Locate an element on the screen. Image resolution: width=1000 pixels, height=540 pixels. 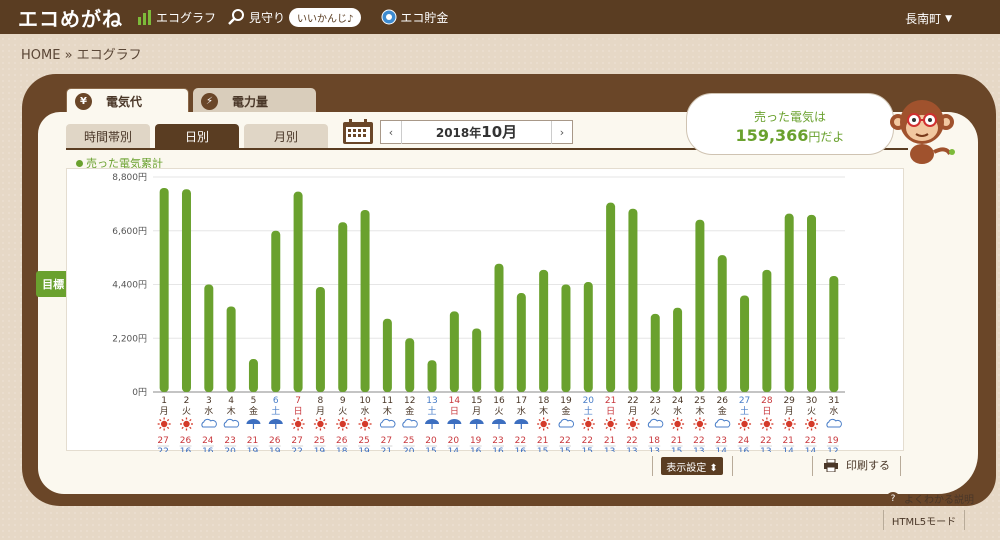
x-tick-label: 28 is located at coordinates (767, 401).